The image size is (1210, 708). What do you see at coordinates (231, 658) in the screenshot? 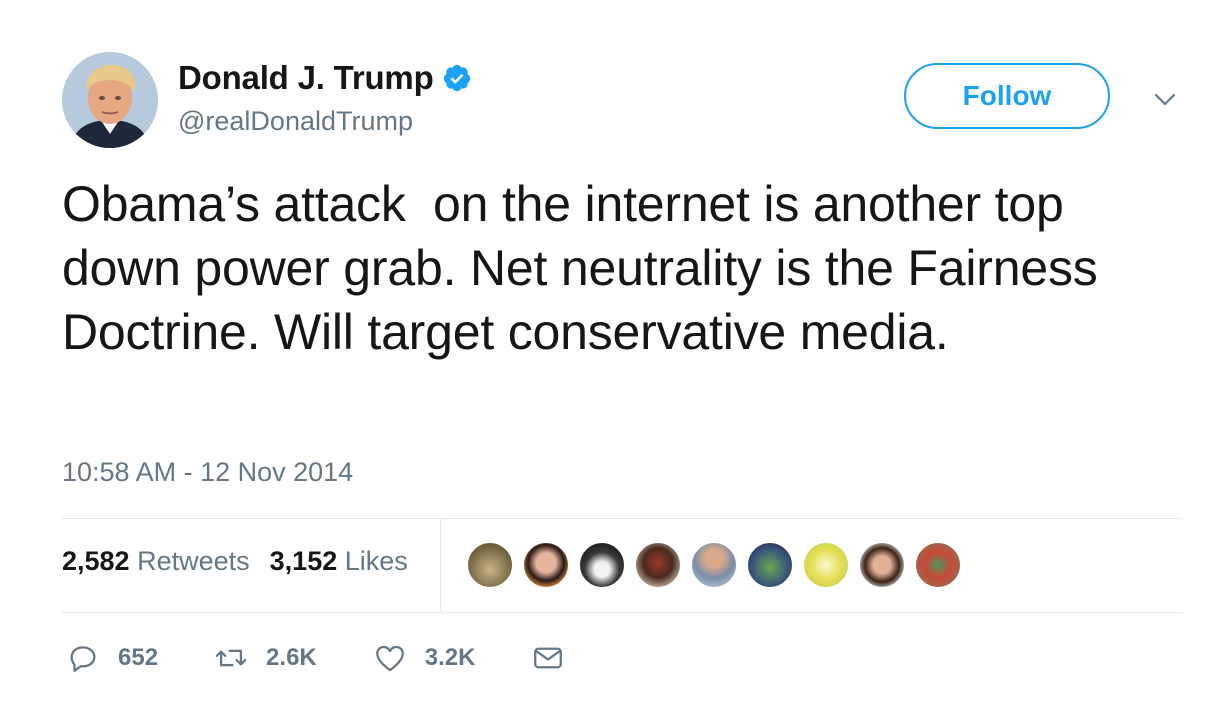
I see `retweet-icon` at bounding box center [231, 658].